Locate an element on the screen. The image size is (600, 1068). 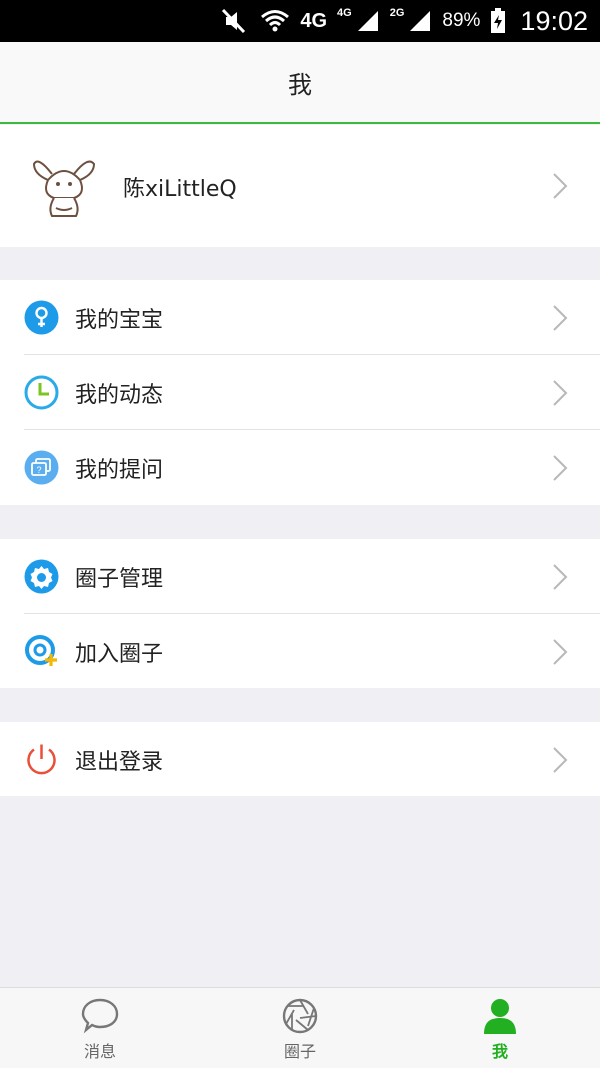
page-header: 我 is located at coordinates (300, 83).